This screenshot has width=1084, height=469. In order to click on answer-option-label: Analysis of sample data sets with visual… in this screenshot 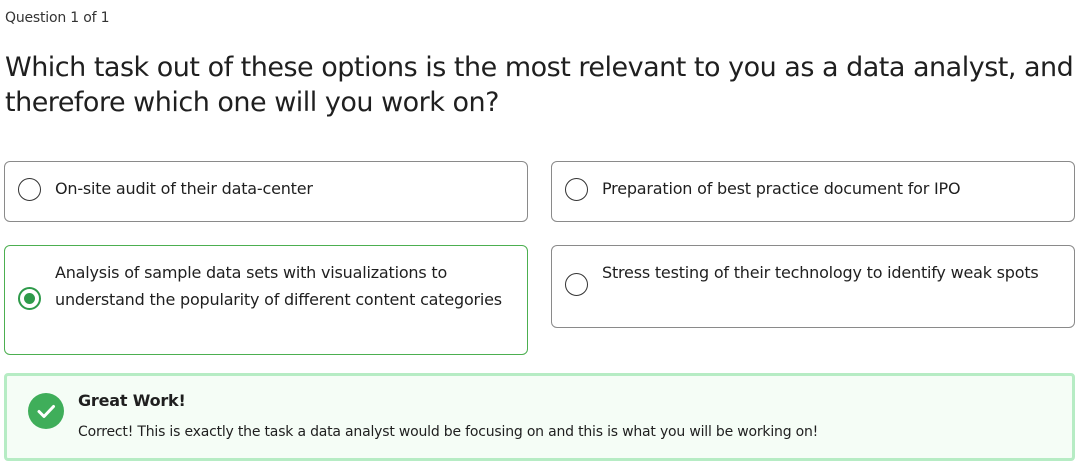, I will do `click(278, 286)`.